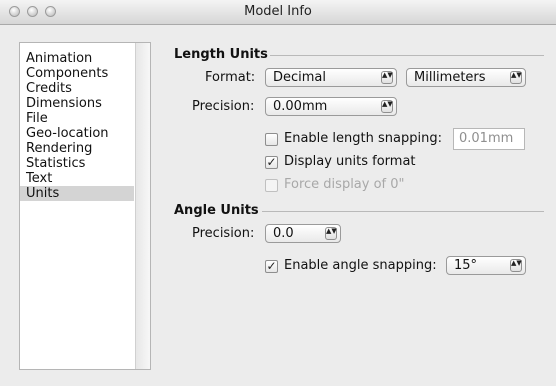 The width and height of the screenshot is (556, 386). I want to click on force-display-checkbox, so click(271, 185).